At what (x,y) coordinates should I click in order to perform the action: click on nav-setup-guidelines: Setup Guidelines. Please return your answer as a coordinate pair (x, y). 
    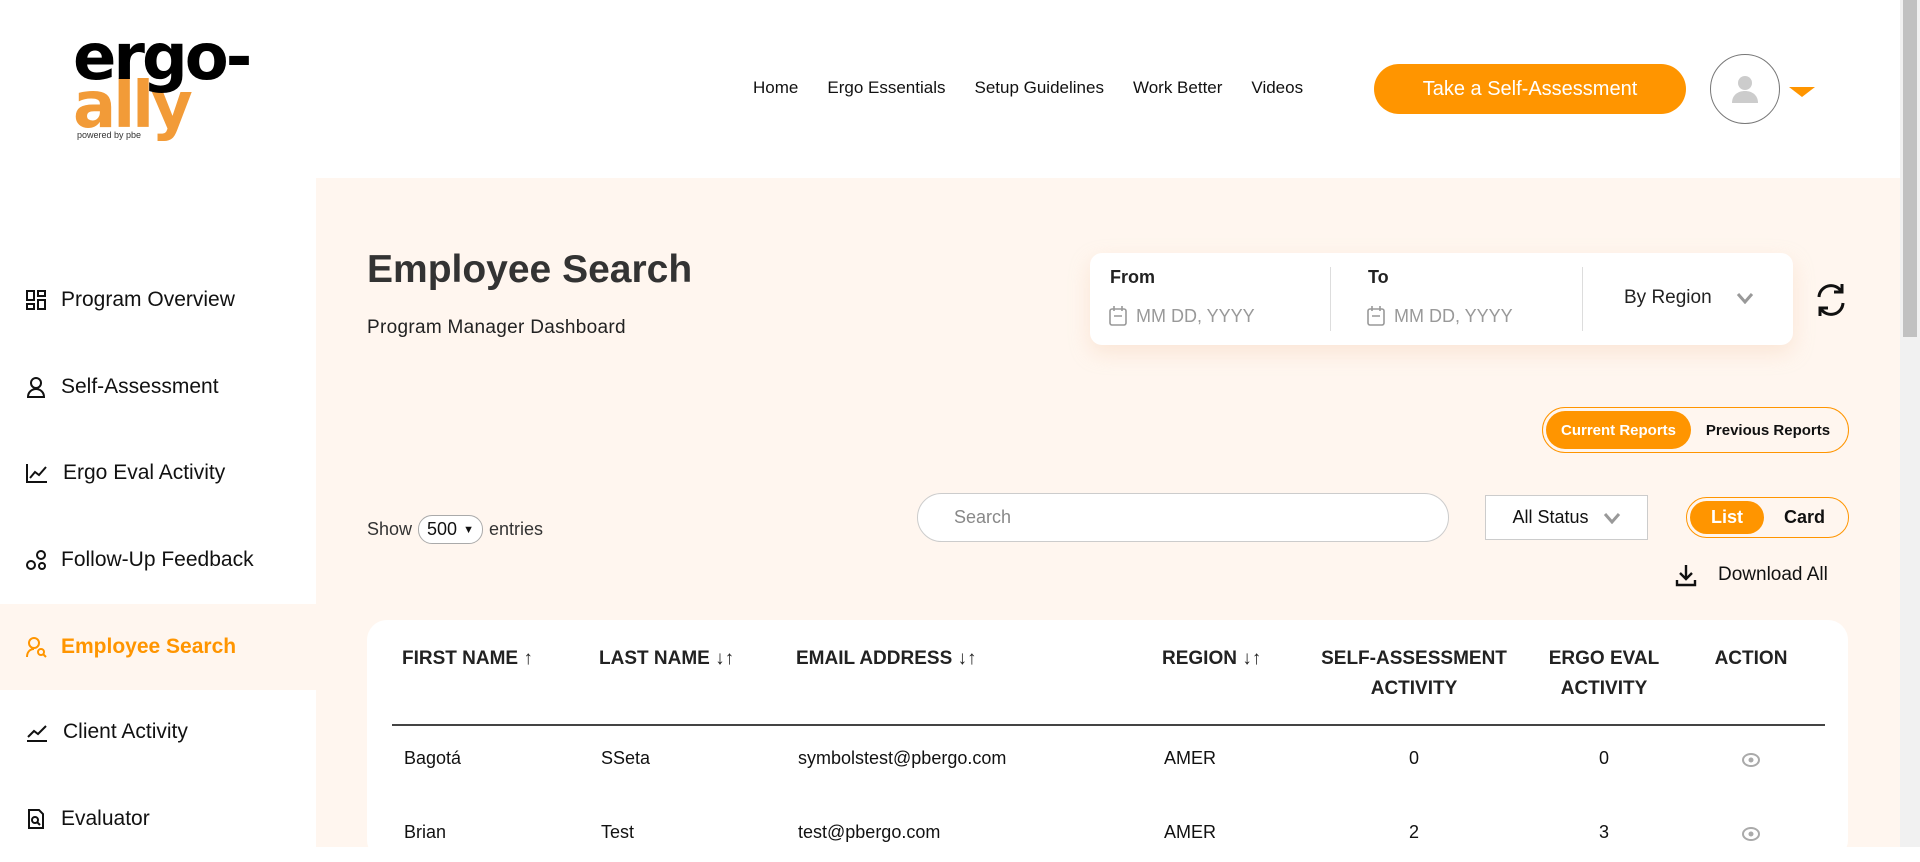
    Looking at the image, I should click on (1038, 88).